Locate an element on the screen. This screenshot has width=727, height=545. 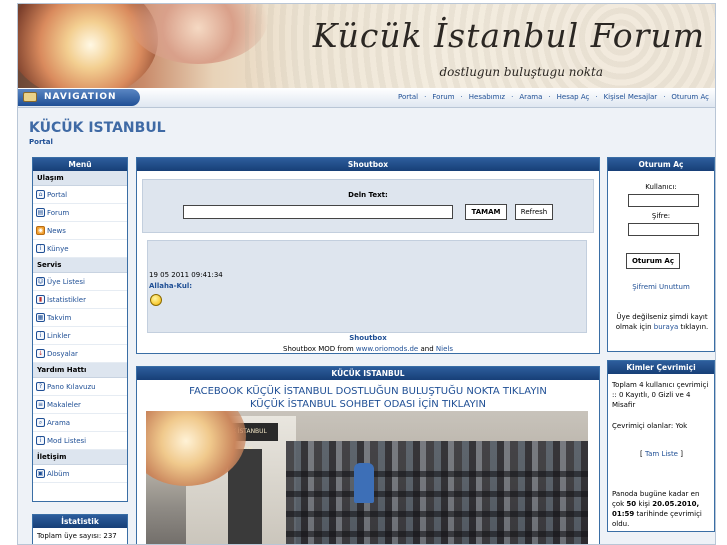
who-is-online-title: Kimler Çevrimiçi is located at coordinates (661, 367).